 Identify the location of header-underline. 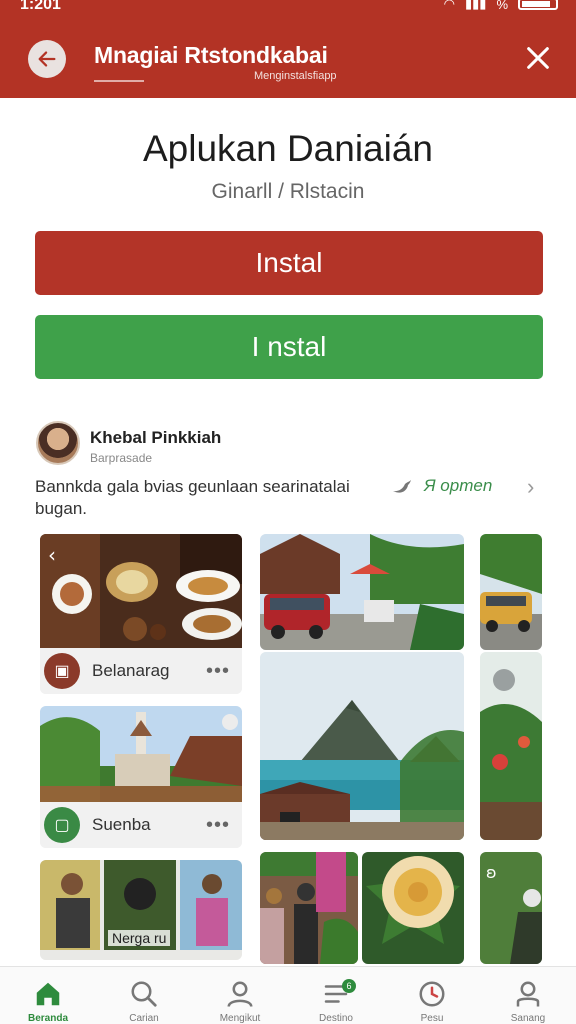
(119, 81).